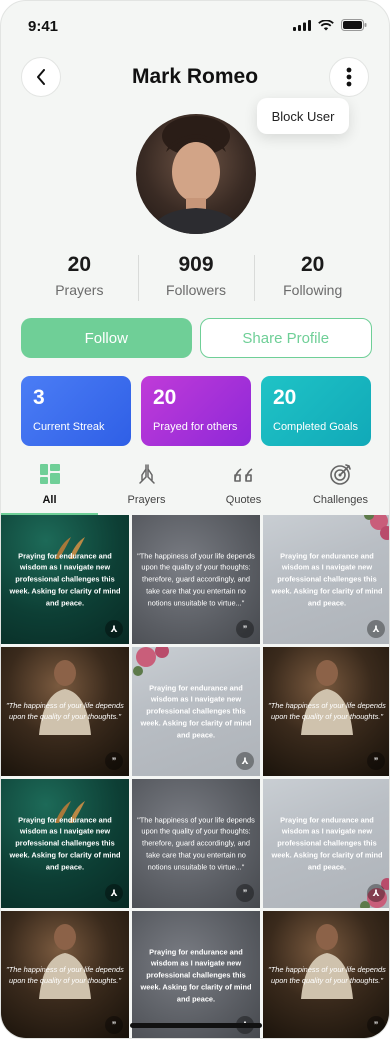 The height and width of the screenshot is (1039, 390). Describe the element at coordinates (243, 500) in the screenshot. I see `tab-label: Quotes` at that location.